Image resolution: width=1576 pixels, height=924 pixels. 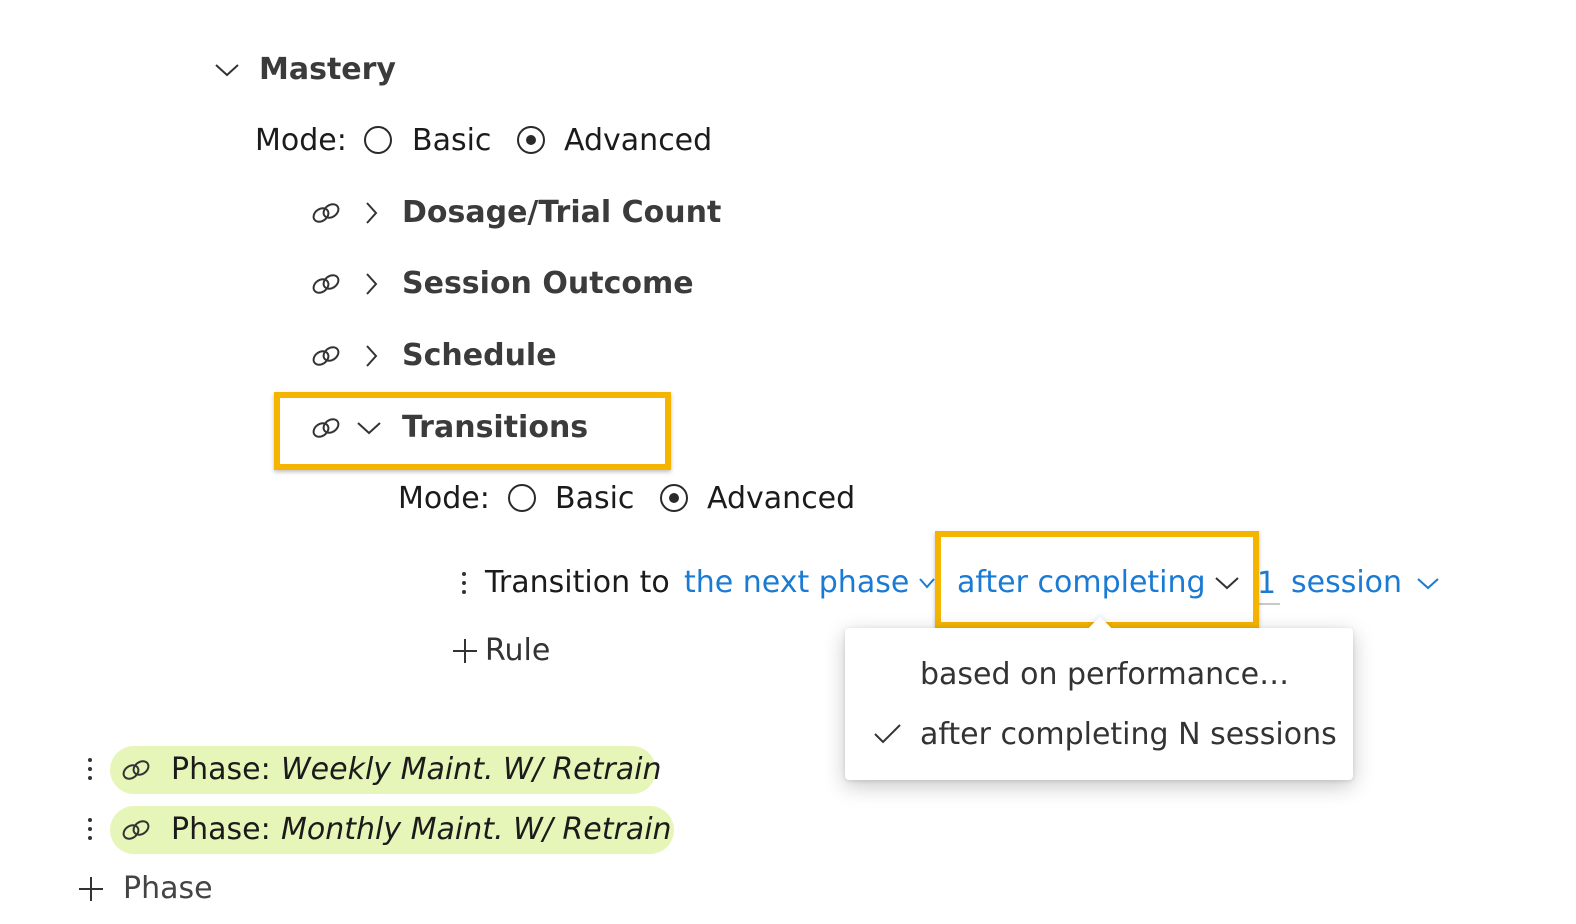 What do you see at coordinates (444, 498) in the screenshot?
I see `transitions-mode-label: Mode:` at bounding box center [444, 498].